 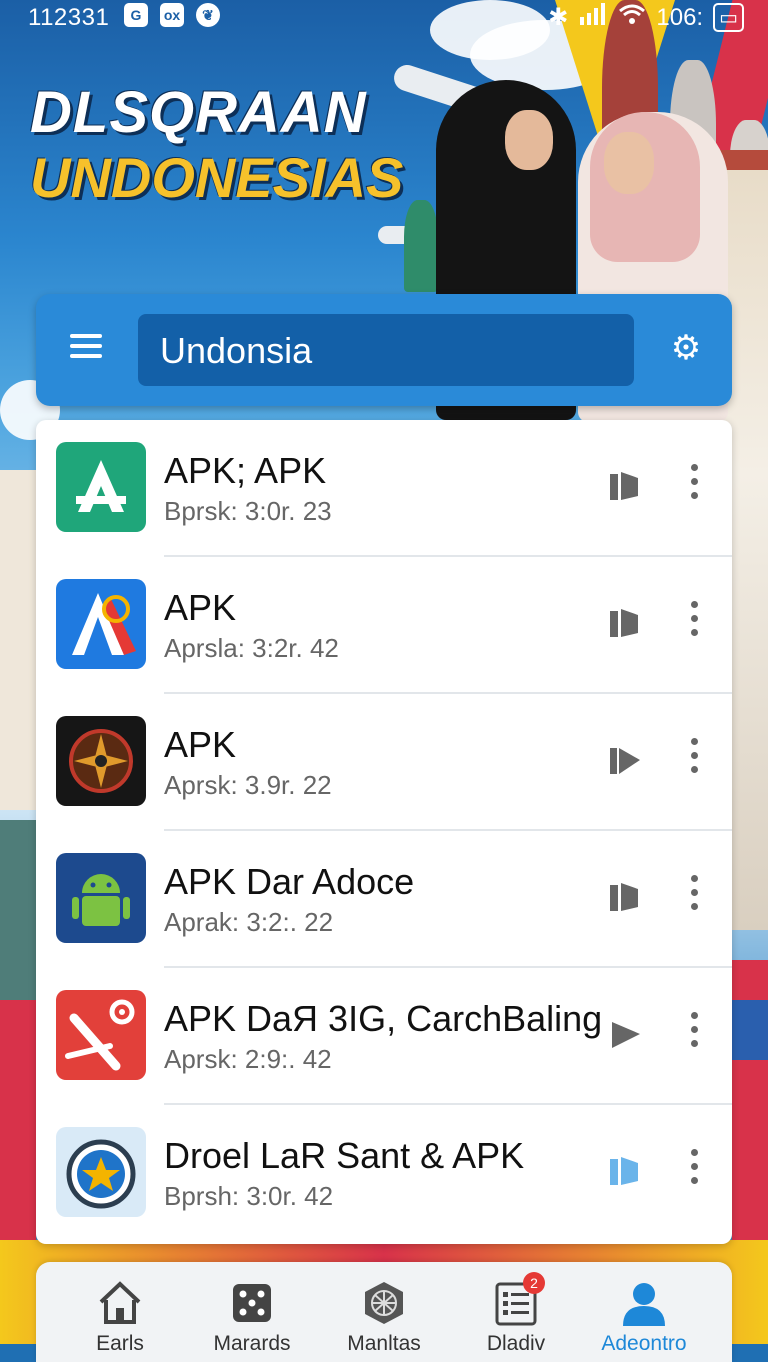 What do you see at coordinates (198, 112) in the screenshot?
I see `banner-line-1: DLSQRAAN` at bounding box center [198, 112].